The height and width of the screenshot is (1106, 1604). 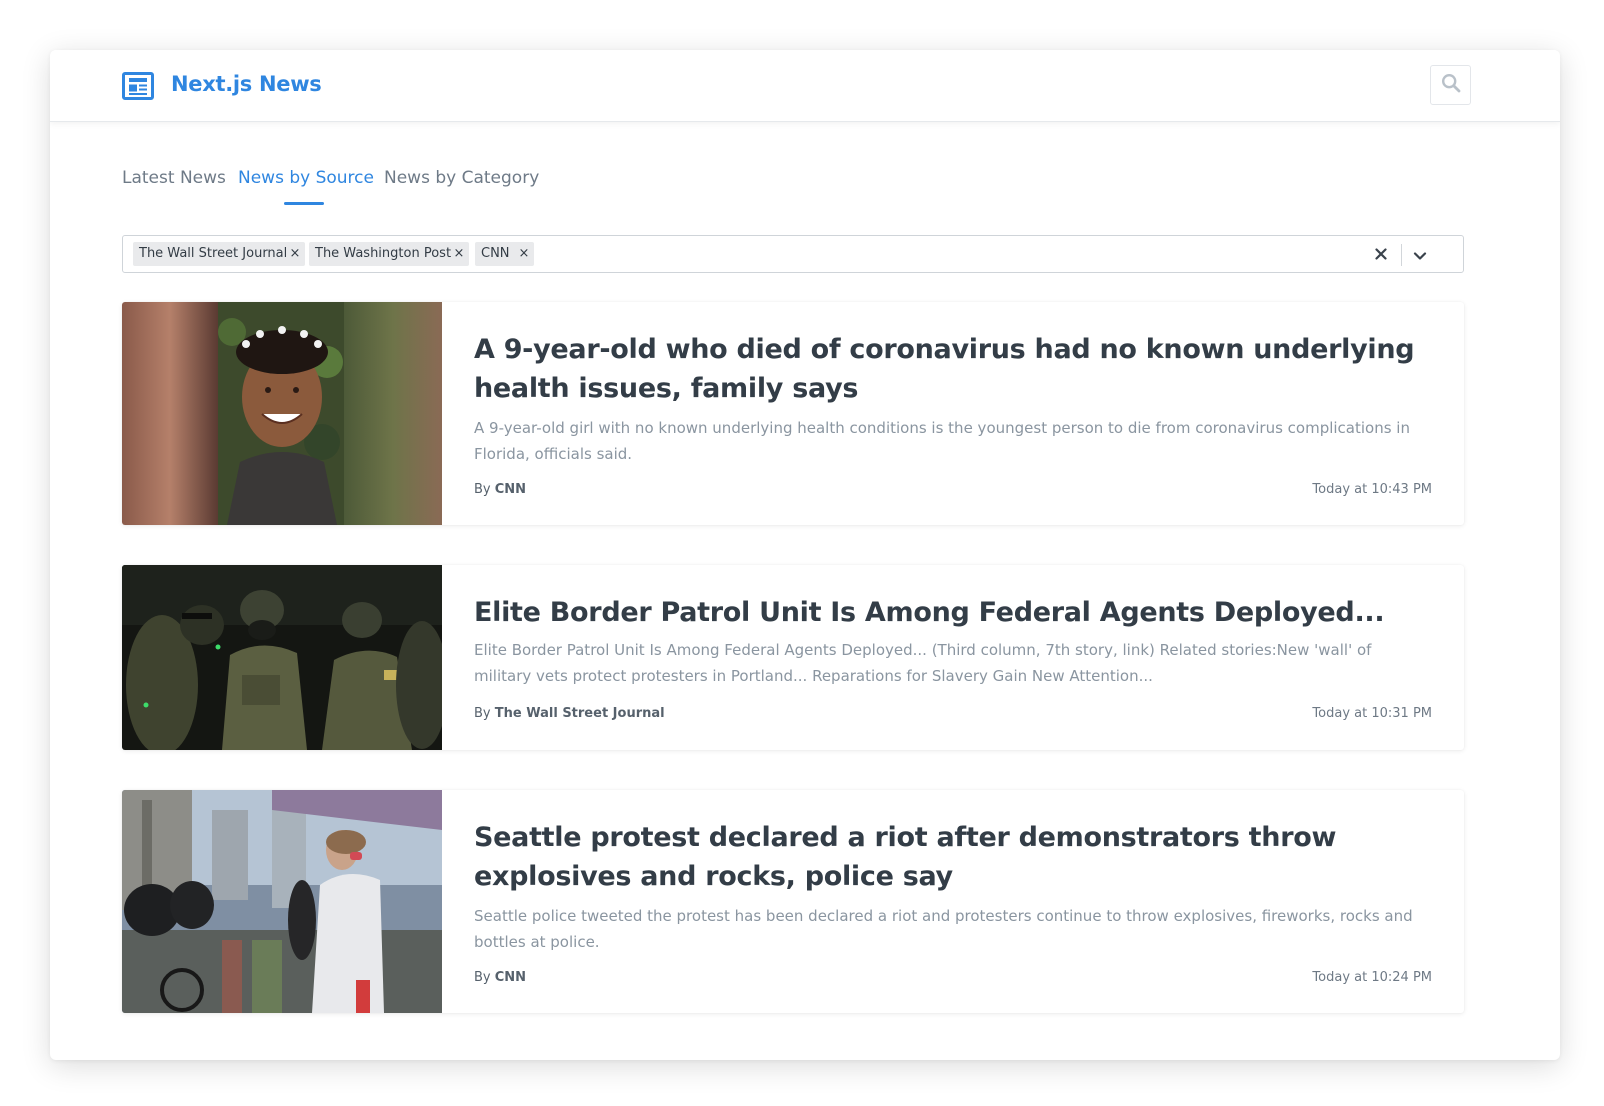 What do you see at coordinates (1401, 255) in the screenshot?
I see `multiselect-separator` at bounding box center [1401, 255].